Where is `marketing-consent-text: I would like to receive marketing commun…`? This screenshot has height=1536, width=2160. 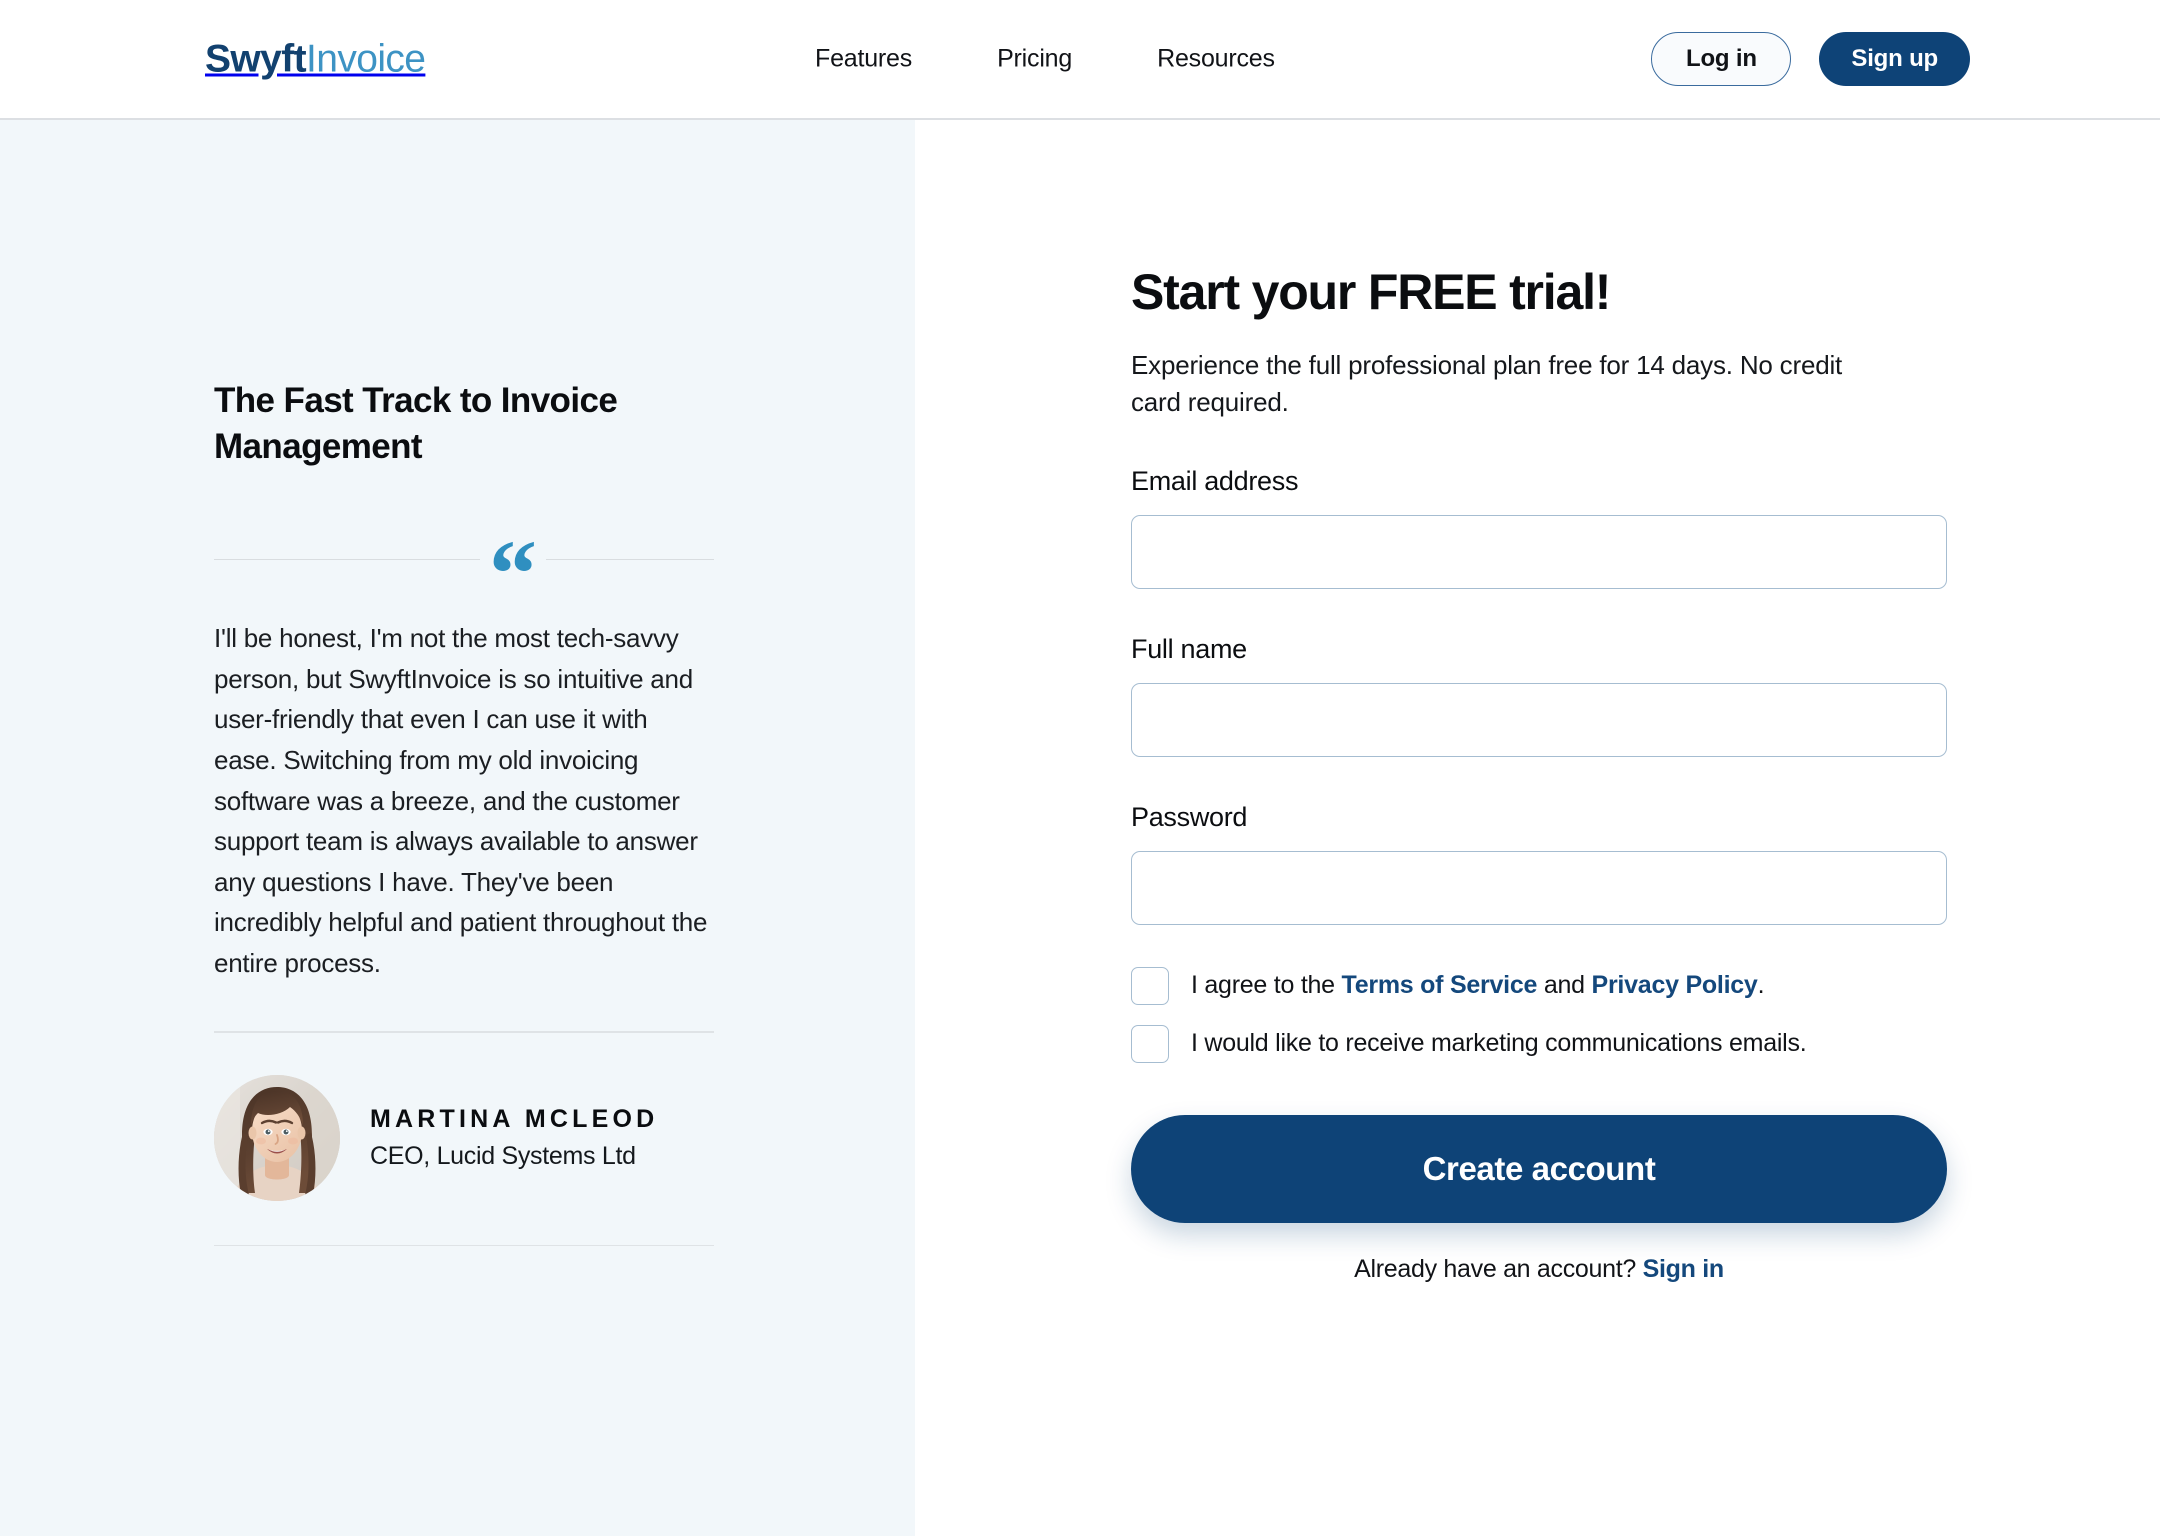
marketing-consent-text: I would like to receive marketing commun… is located at coordinates (1499, 1043).